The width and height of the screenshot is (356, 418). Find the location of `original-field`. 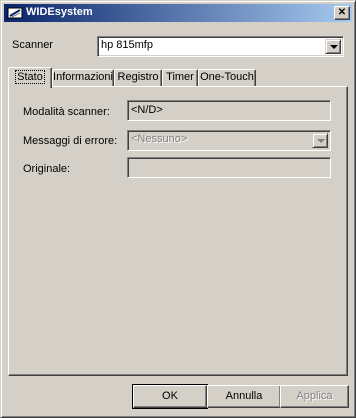

original-field is located at coordinates (229, 167).